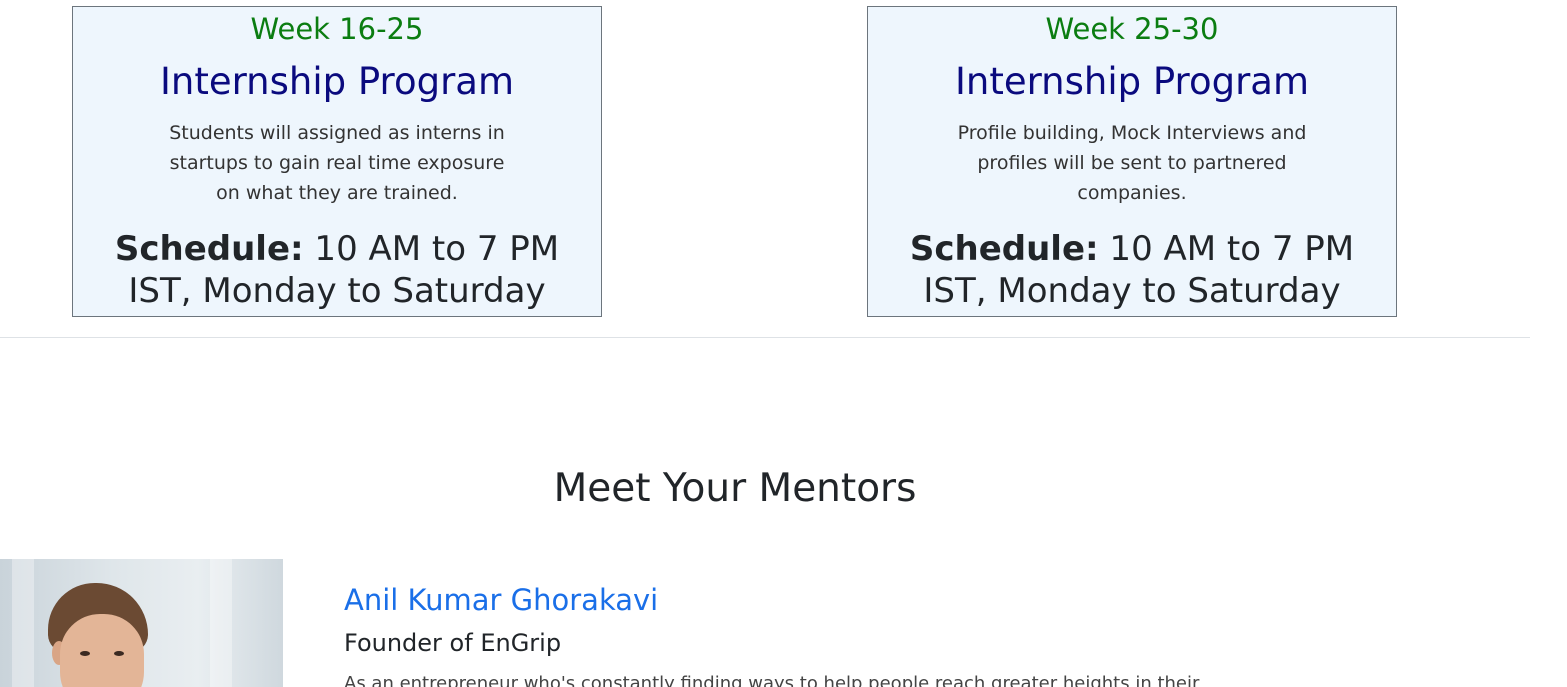 Image resolution: width=1567 pixels, height=687 pixels. I want to click on mentor-photo, so click(141, 623).